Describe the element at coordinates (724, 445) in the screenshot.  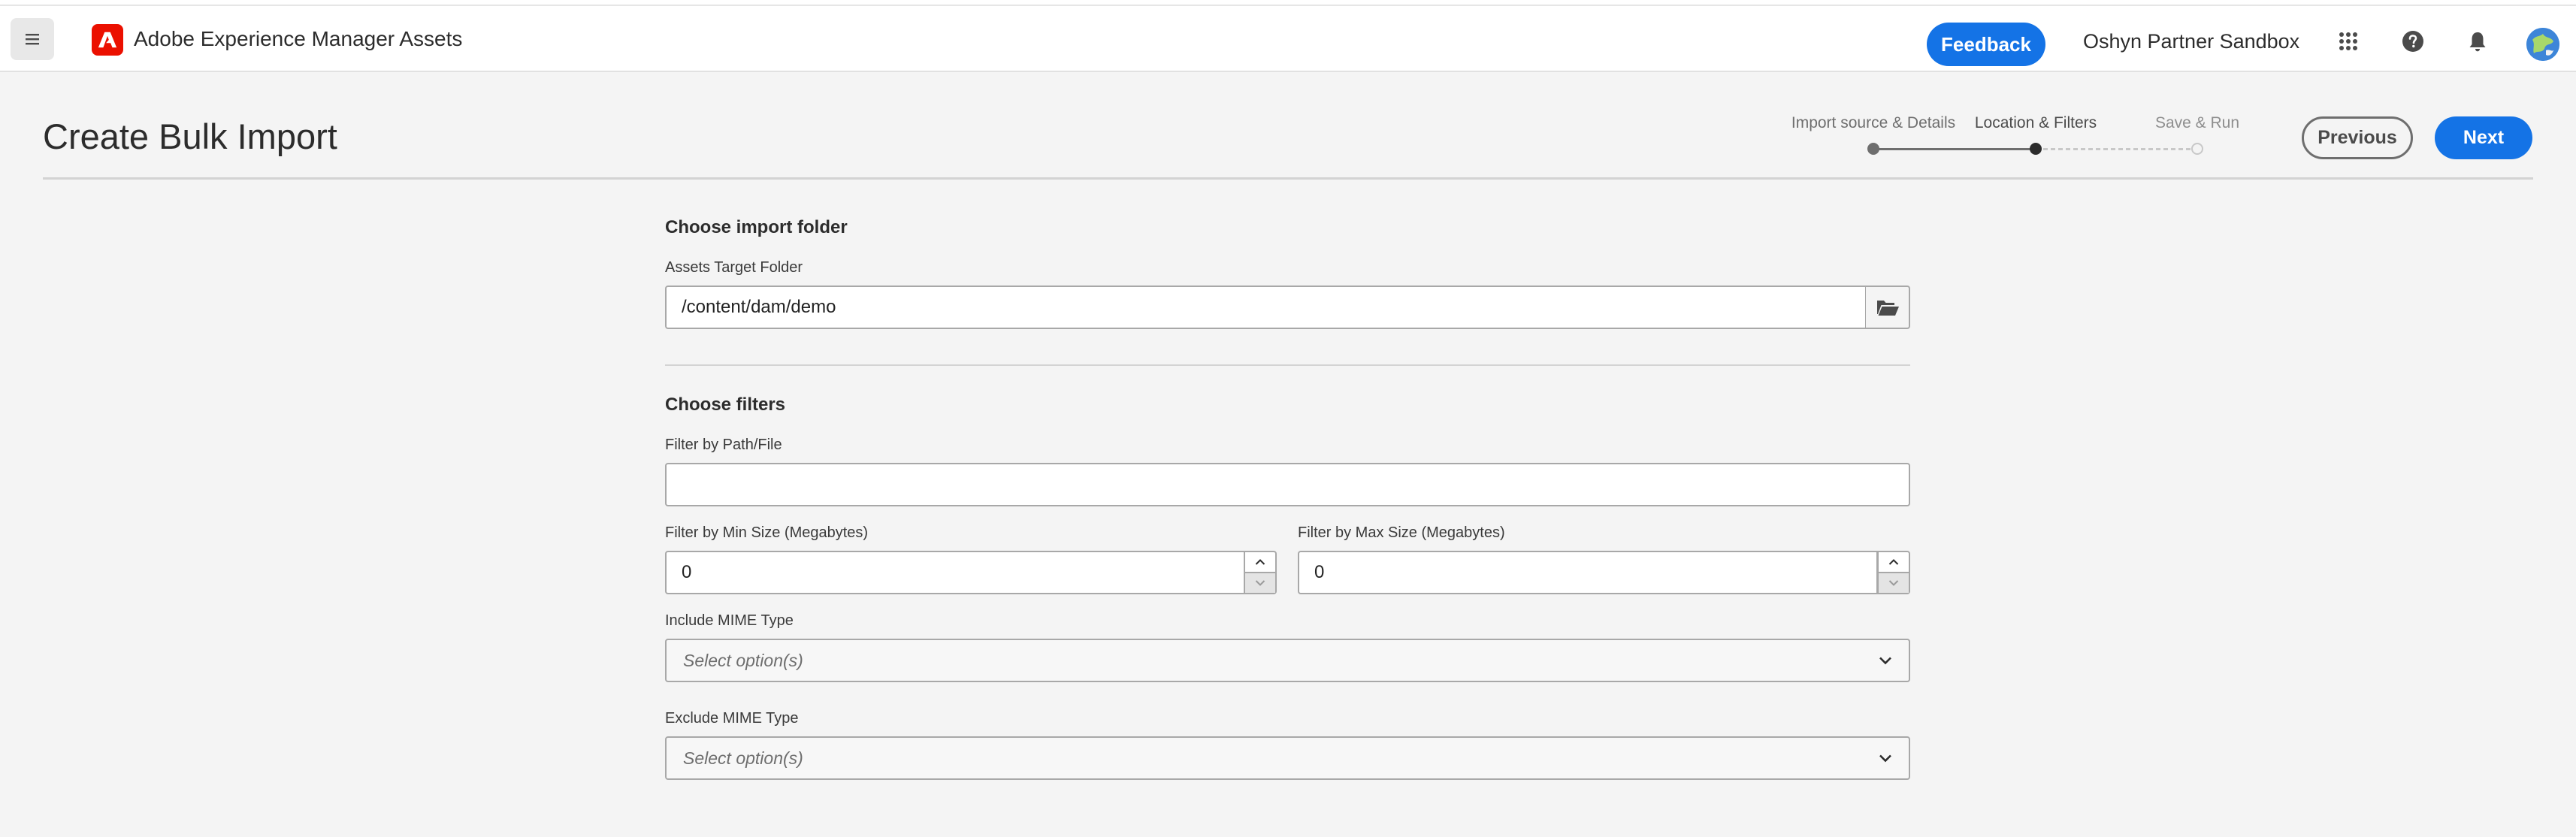
I see `path-filter-label: Filter by Path/File` at that location.